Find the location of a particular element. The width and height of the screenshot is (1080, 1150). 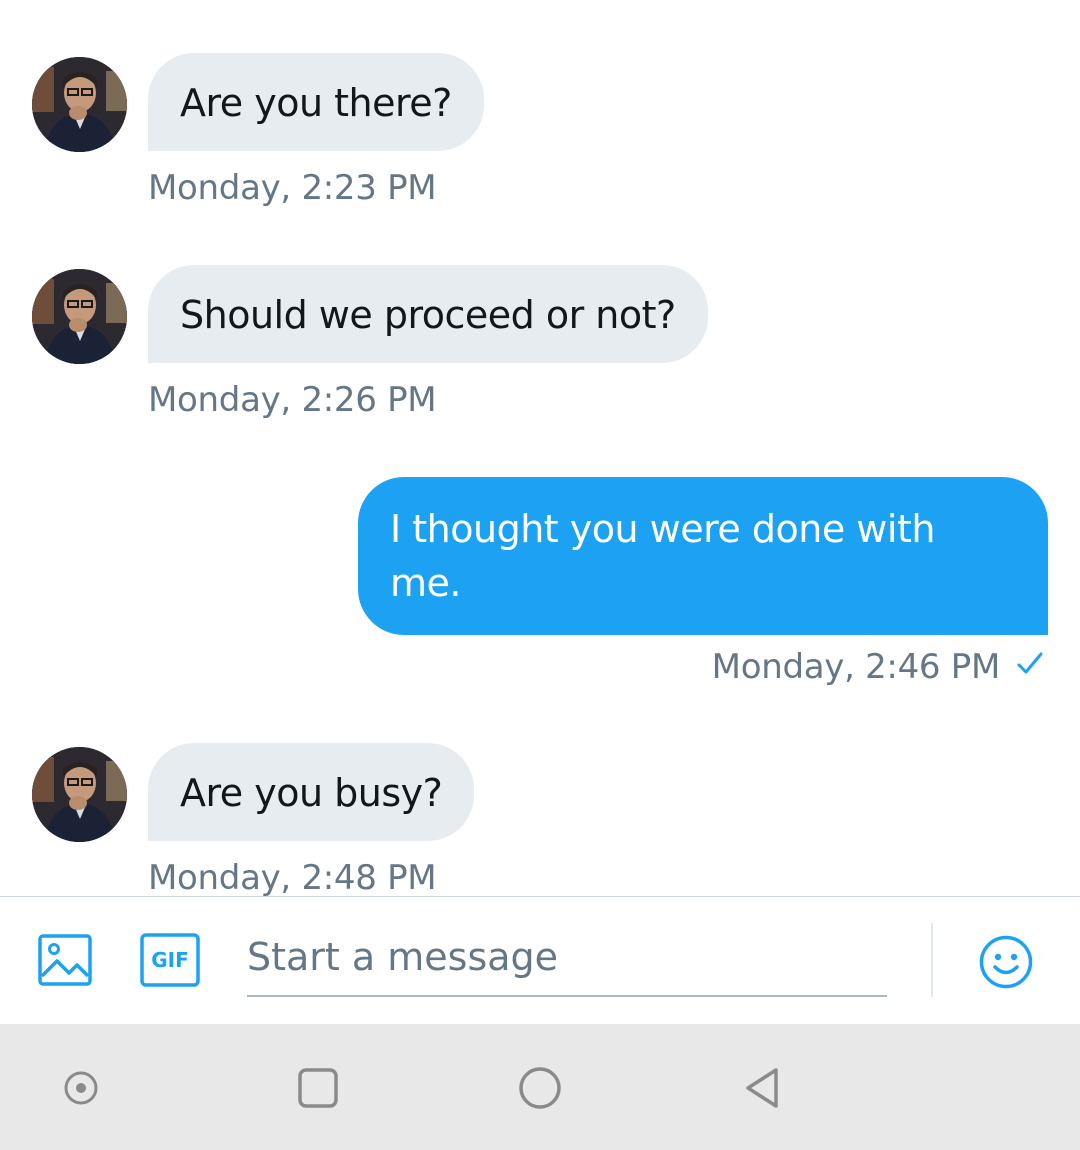

gif-icon: GIF is located at coordinates (170, 960).